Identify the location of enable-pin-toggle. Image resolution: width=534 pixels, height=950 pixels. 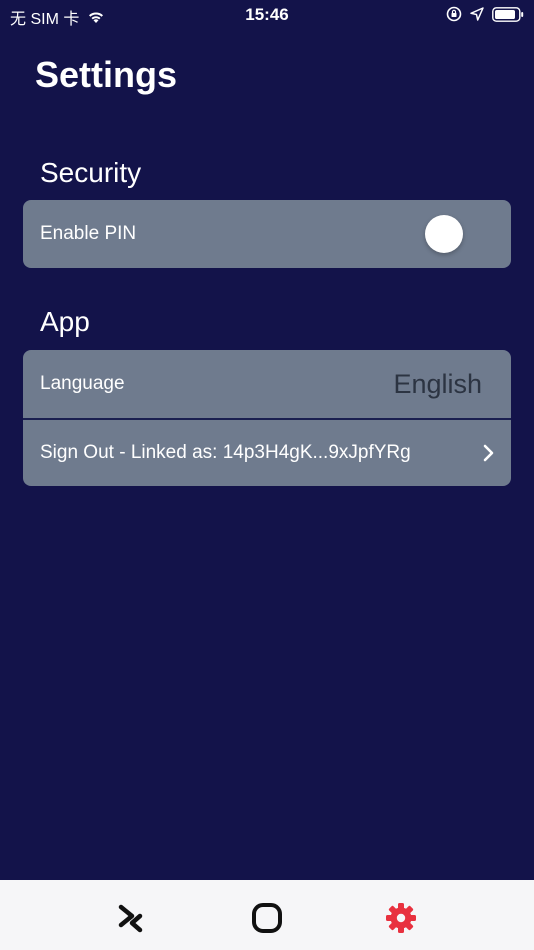
(444, 234).